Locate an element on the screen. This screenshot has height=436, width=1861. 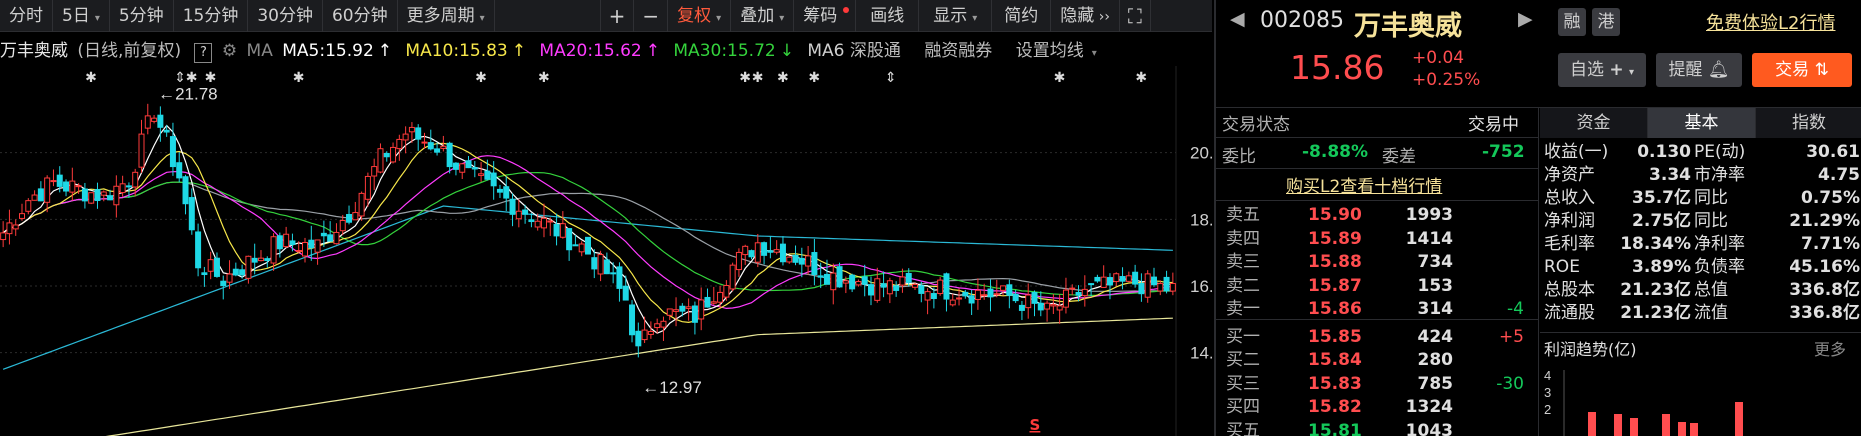
ask-row: 卖三 15.88 734 is located at coordinates (1376, 262).